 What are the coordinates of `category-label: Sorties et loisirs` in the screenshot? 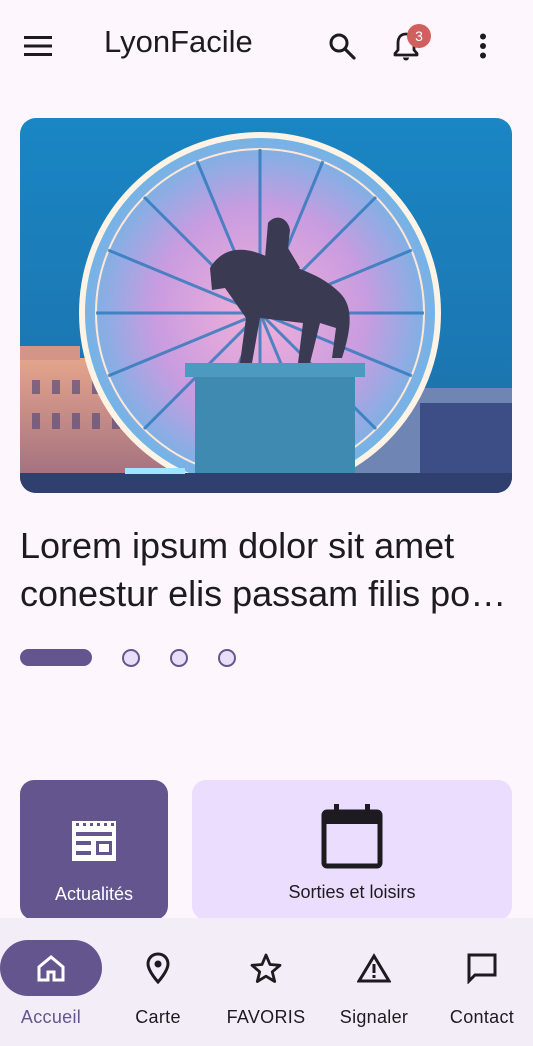 It's located at (352, 892).